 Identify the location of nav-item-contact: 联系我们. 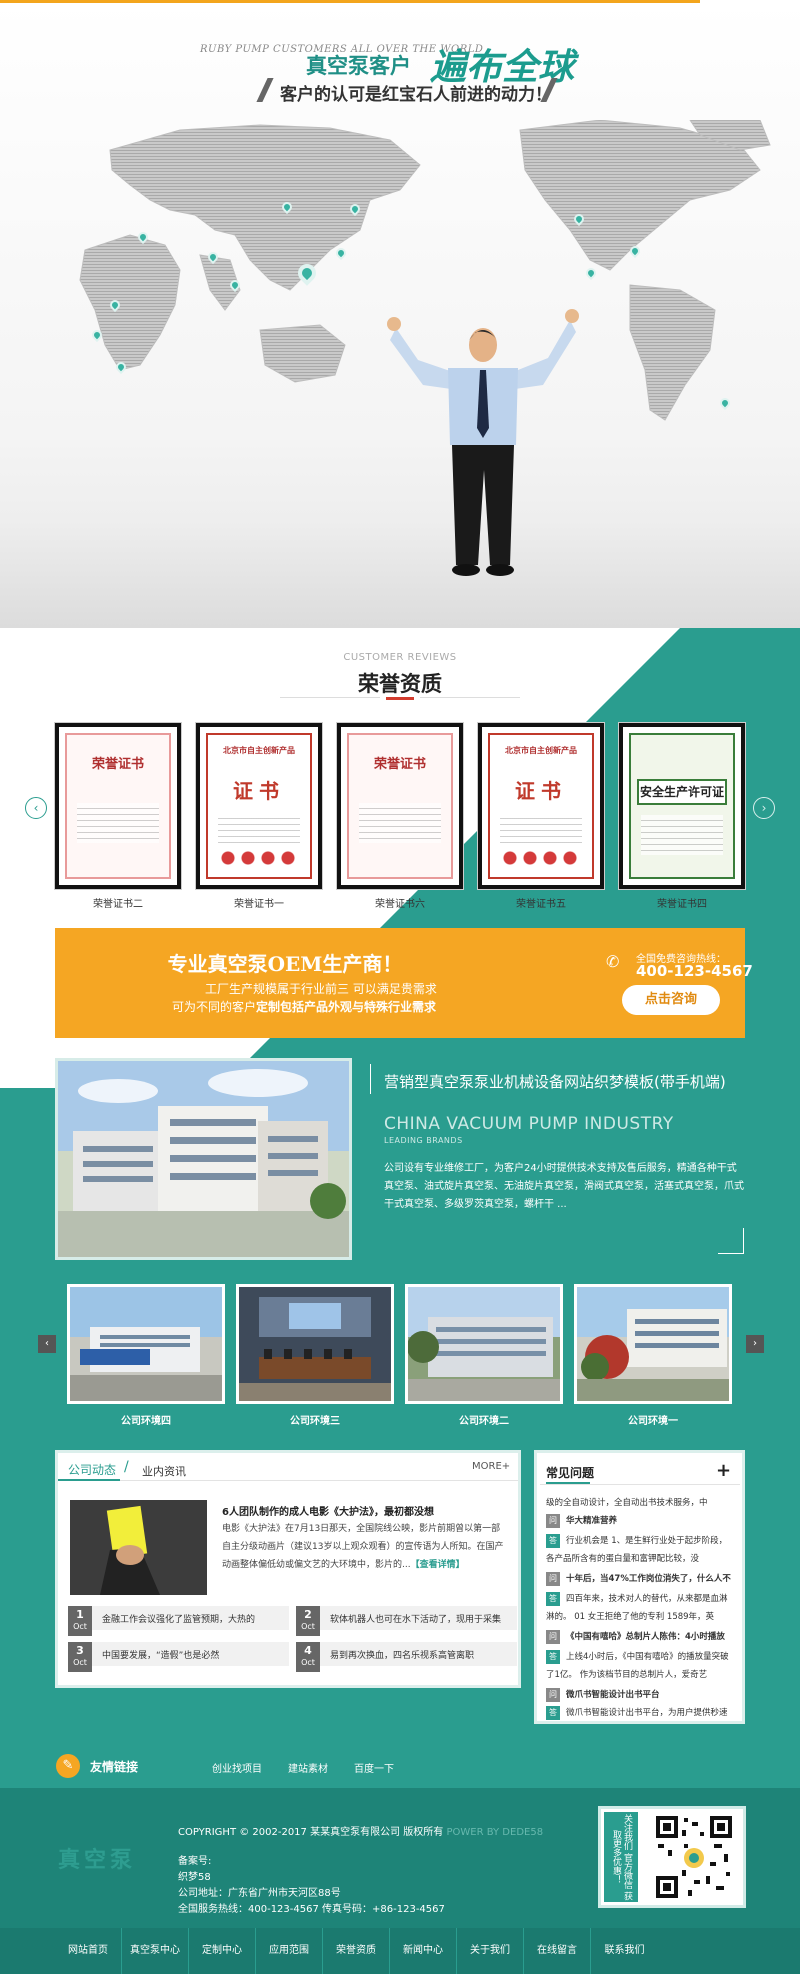
(624, 1951).